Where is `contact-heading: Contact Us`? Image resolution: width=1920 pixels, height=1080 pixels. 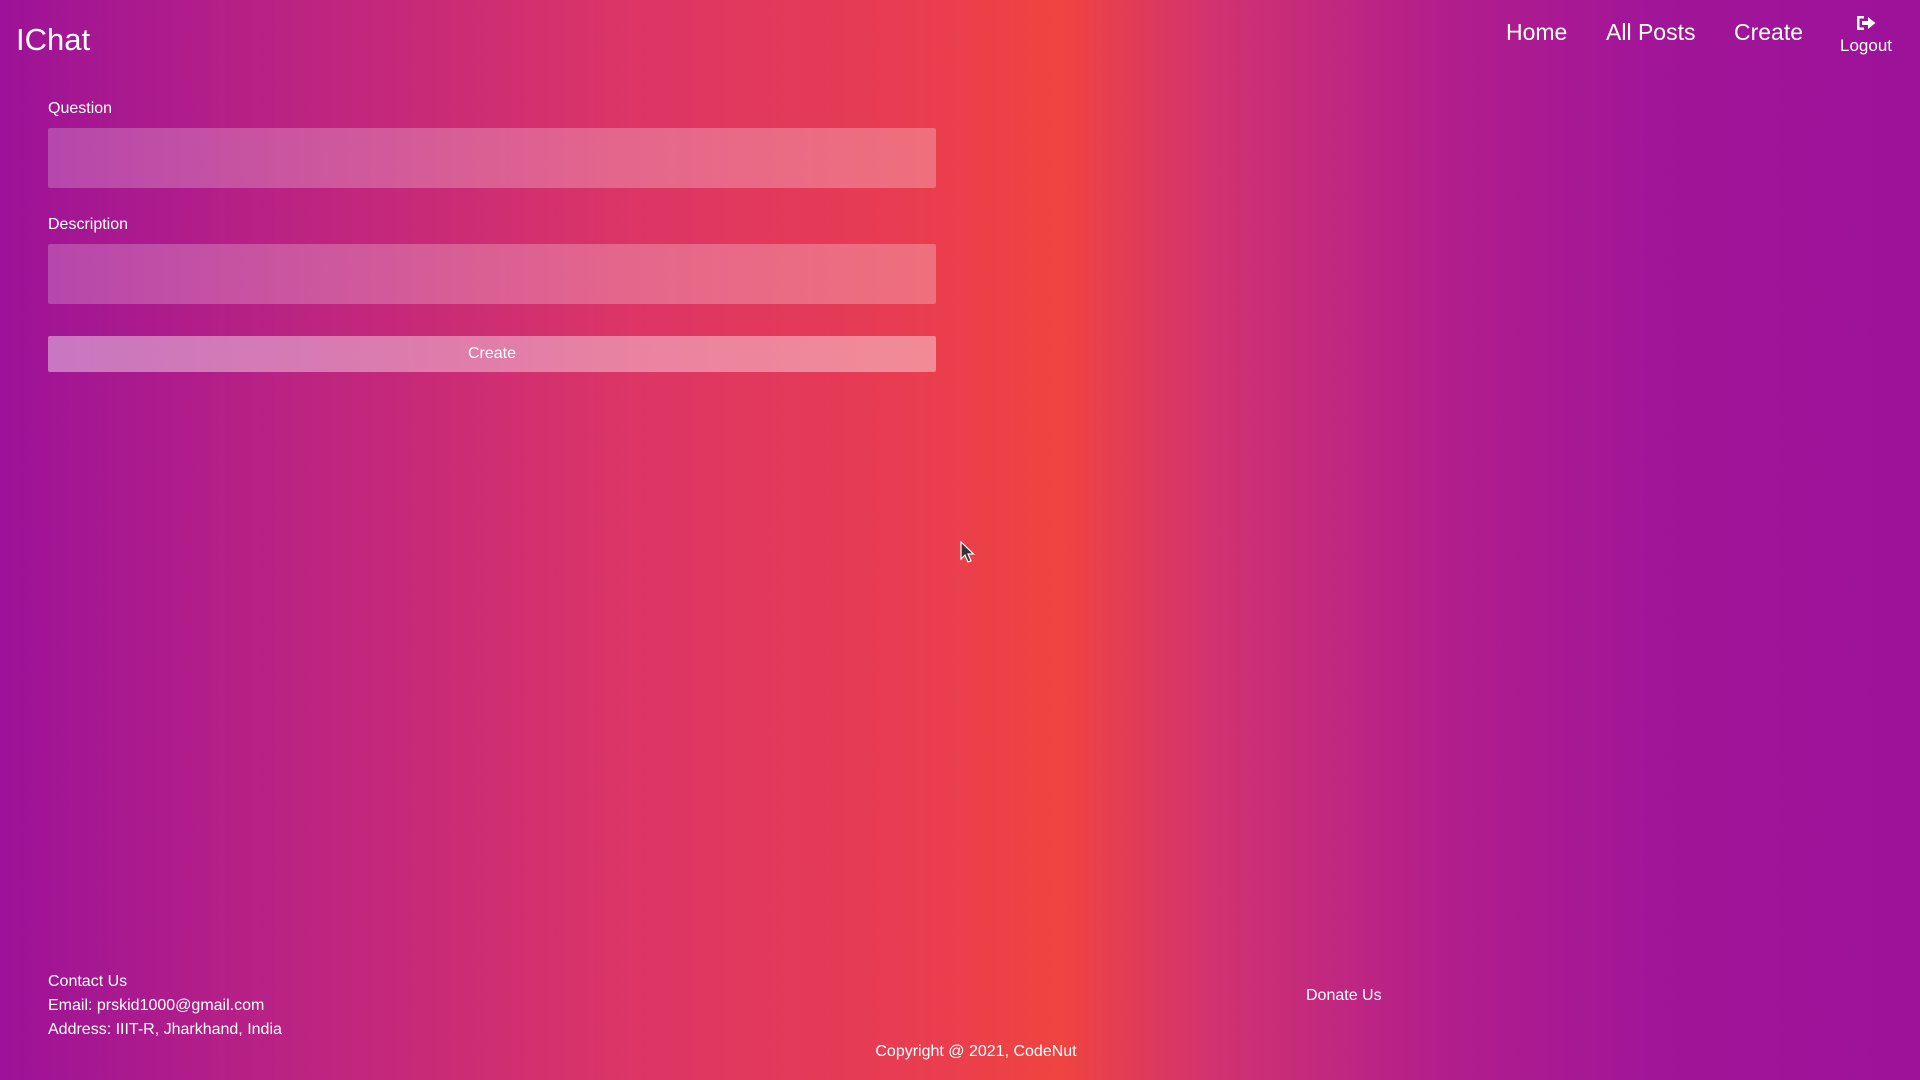 contact-heading: Contact Us is located at coordinates (88, 981).